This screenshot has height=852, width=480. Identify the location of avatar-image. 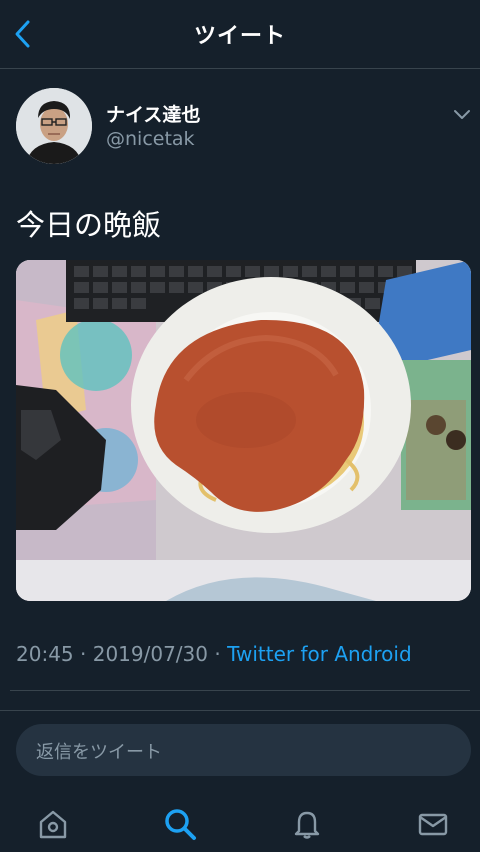
(54, 126).